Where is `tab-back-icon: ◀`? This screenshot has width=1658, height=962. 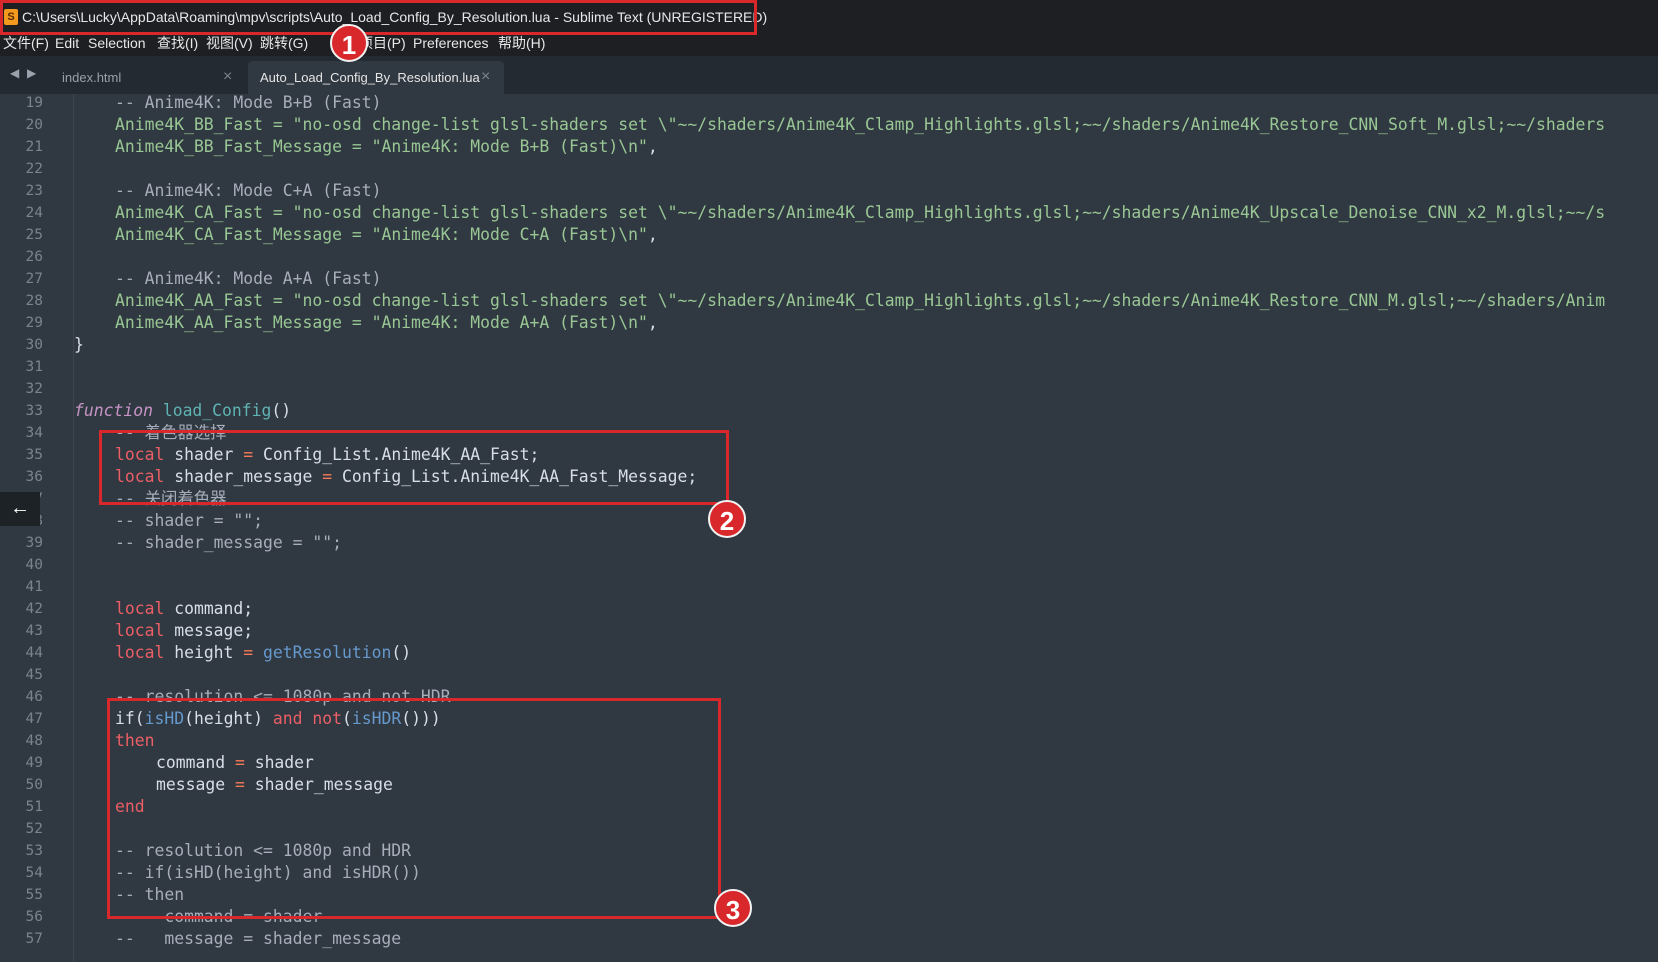 tab-back-icon: ◀ is located at coordinates (14, 73).